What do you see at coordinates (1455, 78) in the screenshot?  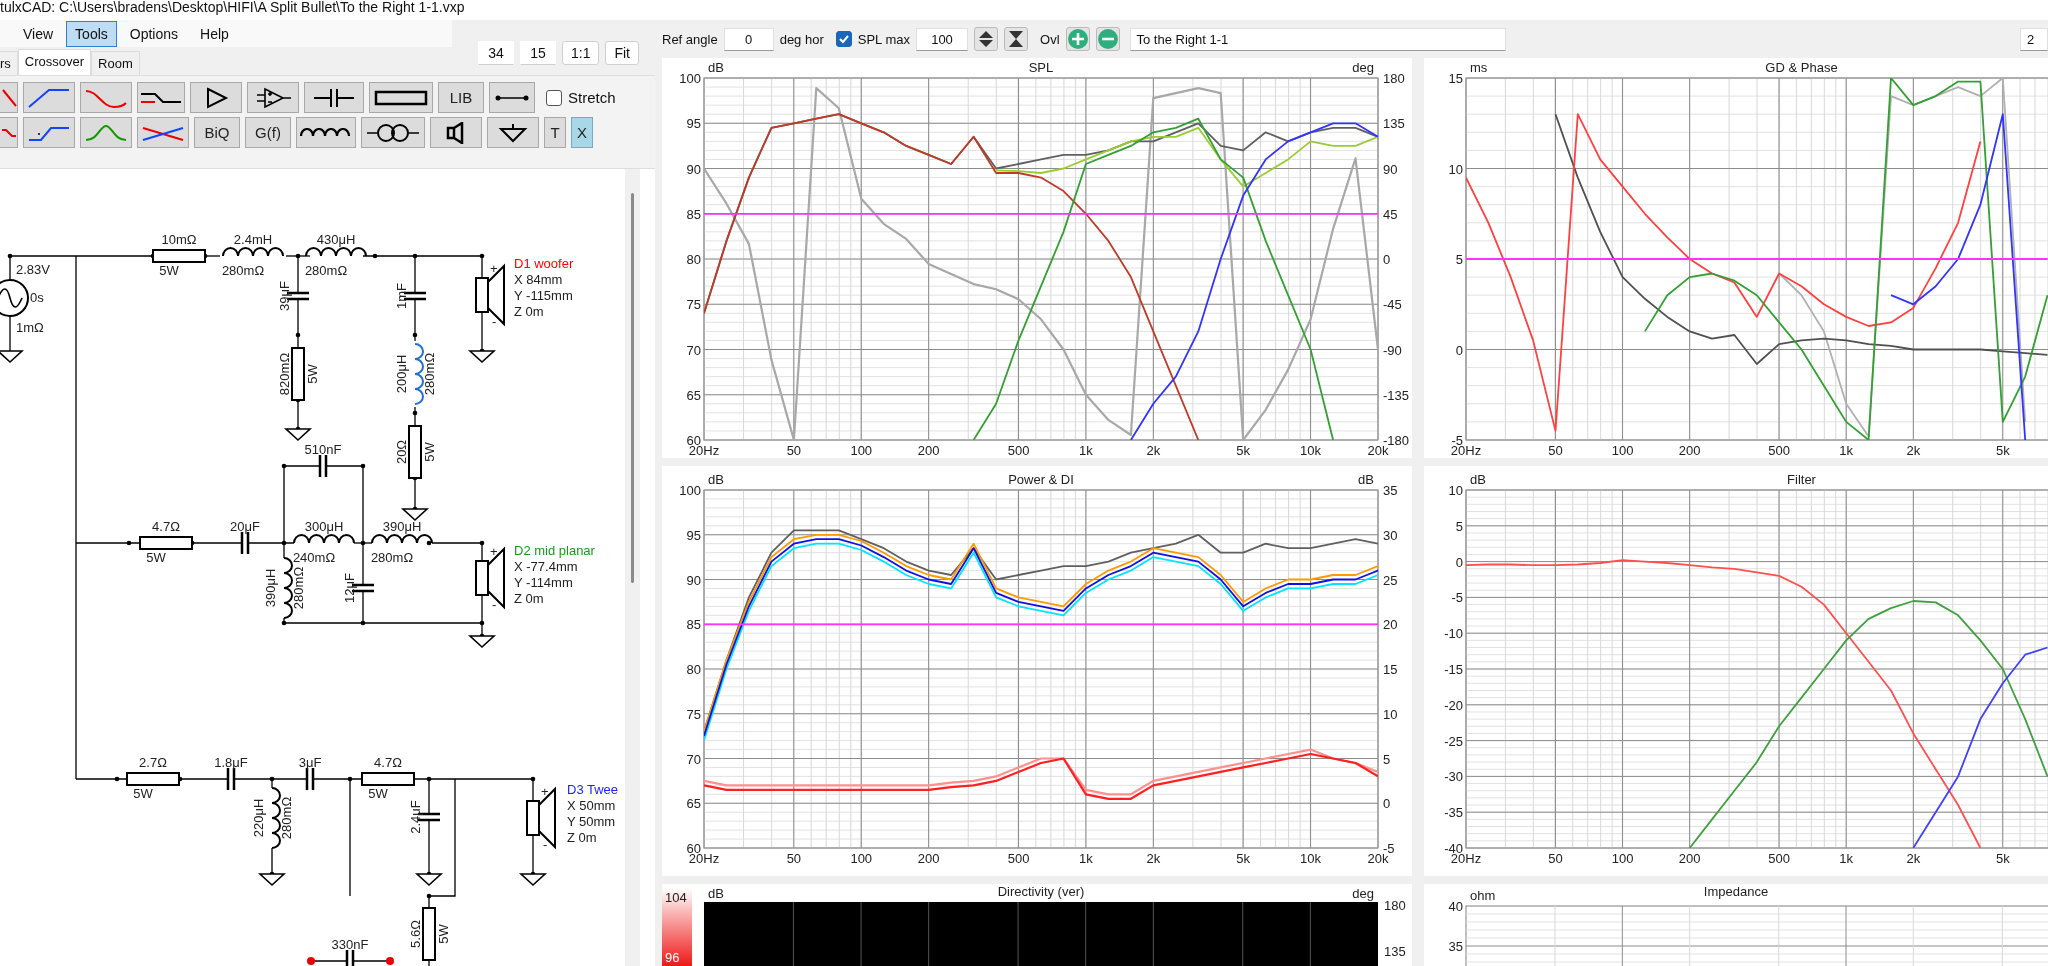 I see `y-tick-label: 15` at bounding box center [1455, 78].